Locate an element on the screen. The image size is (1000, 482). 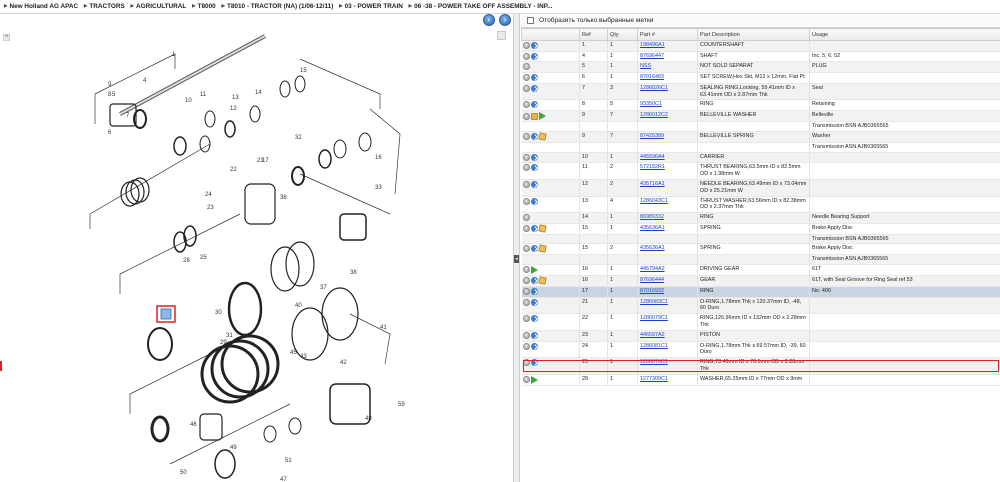
callout-label: 51 is located at coordinates (288, 461).